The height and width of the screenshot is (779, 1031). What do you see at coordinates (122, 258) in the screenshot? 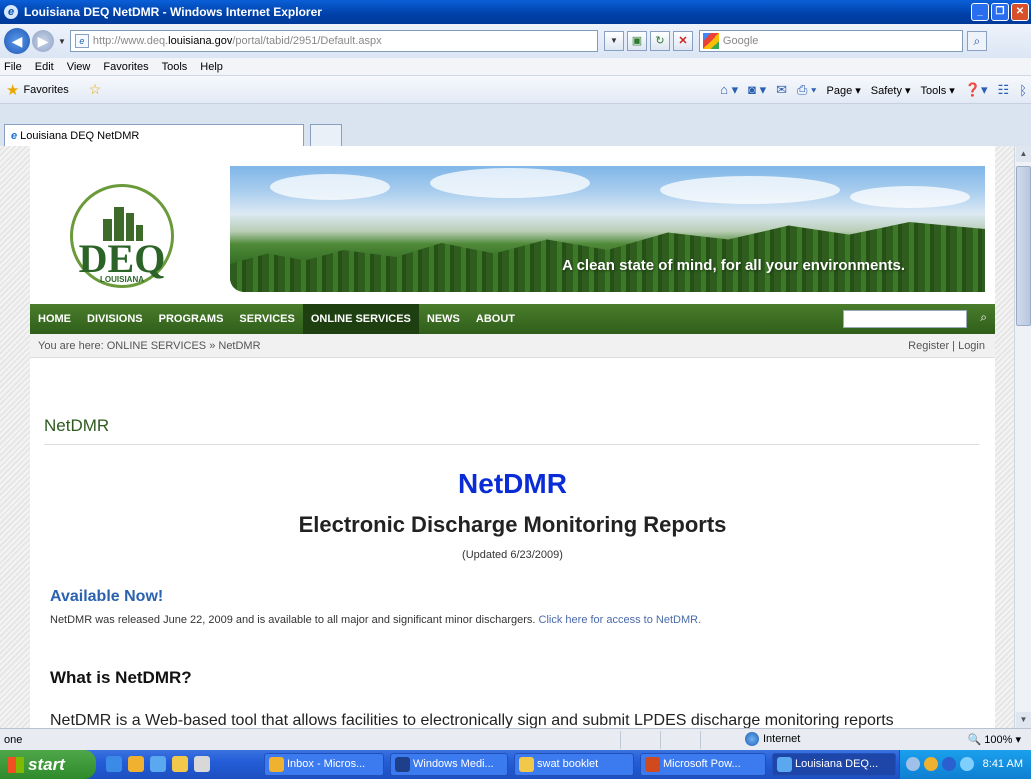
I see `logo-text: DEQ` at bounding box center [122, 258].